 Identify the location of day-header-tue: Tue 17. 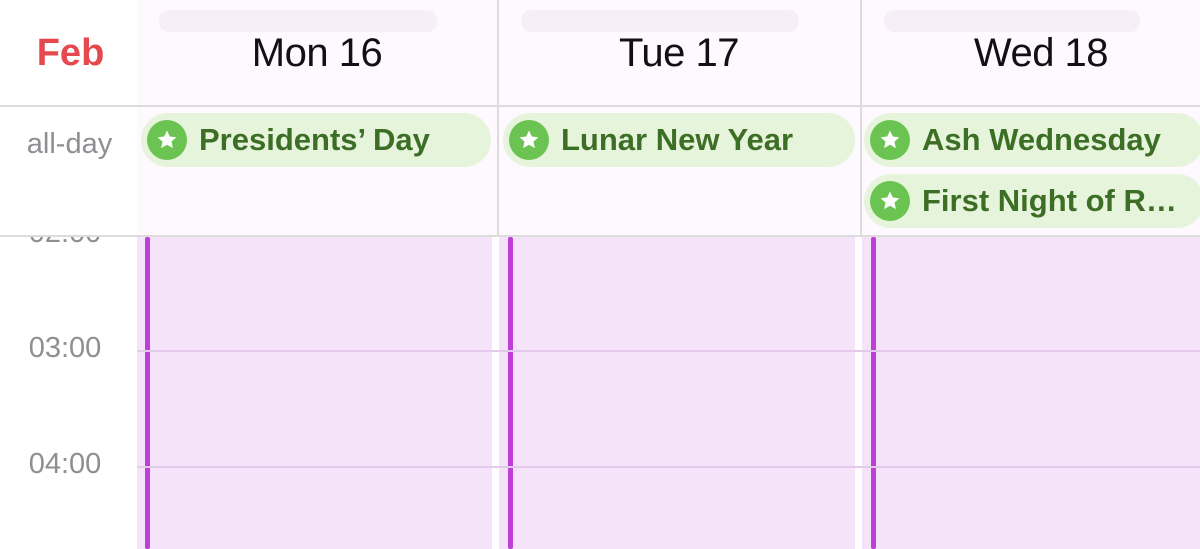
(679, 53).